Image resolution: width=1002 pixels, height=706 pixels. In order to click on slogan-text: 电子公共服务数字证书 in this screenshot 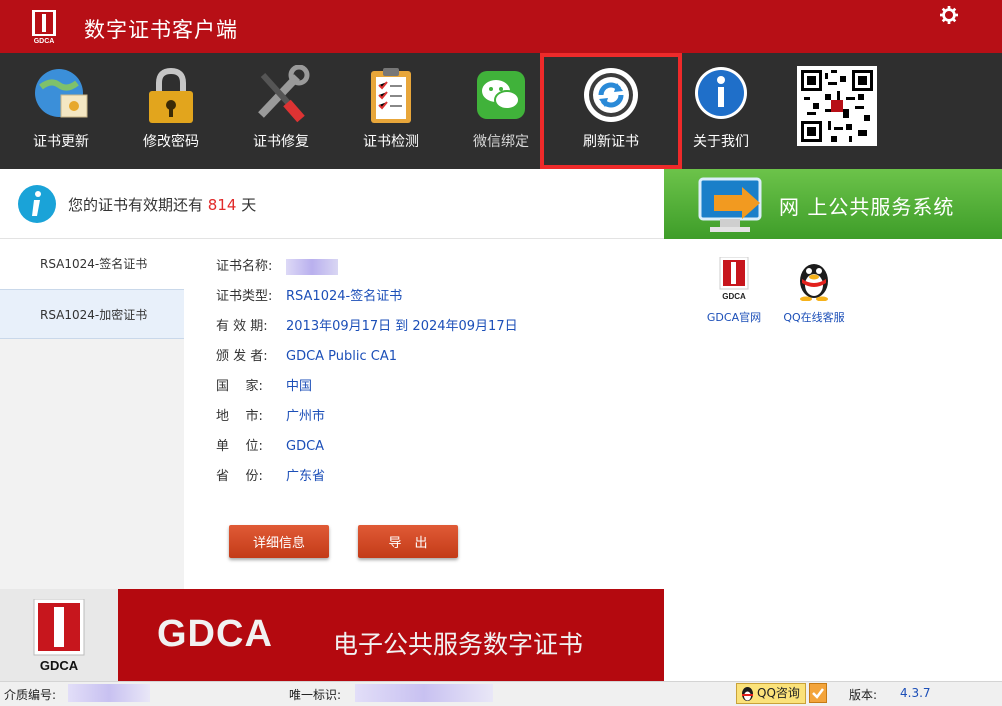, I will do `click(458, 644)`.